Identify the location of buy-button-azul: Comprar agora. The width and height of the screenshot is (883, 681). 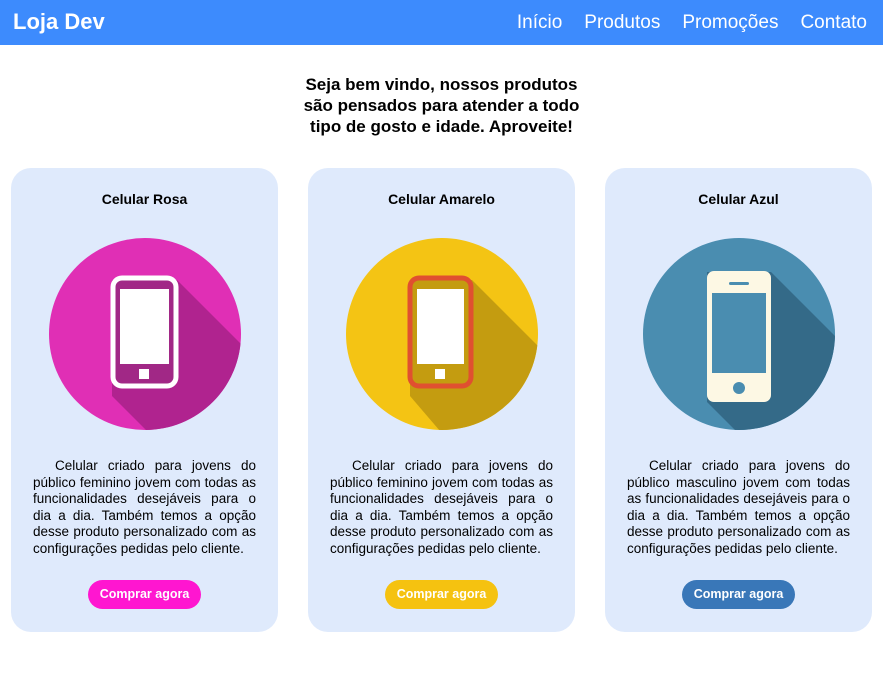
(738, 594).